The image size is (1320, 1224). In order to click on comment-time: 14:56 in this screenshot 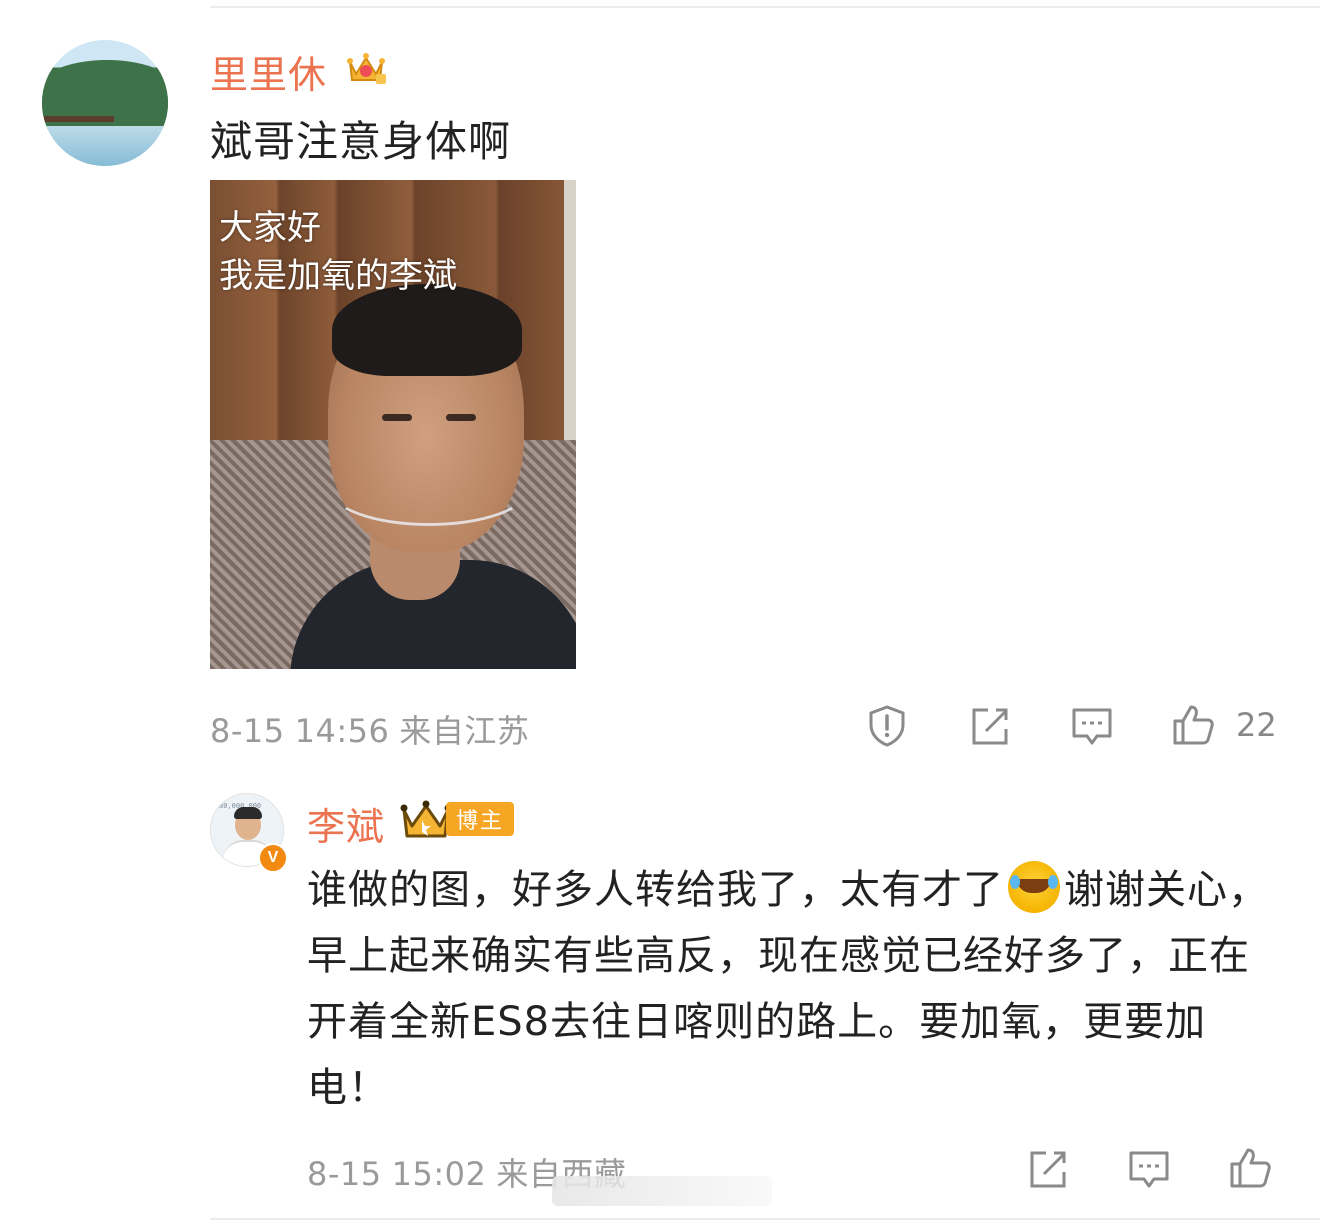, I will do `click(342, 731)`.